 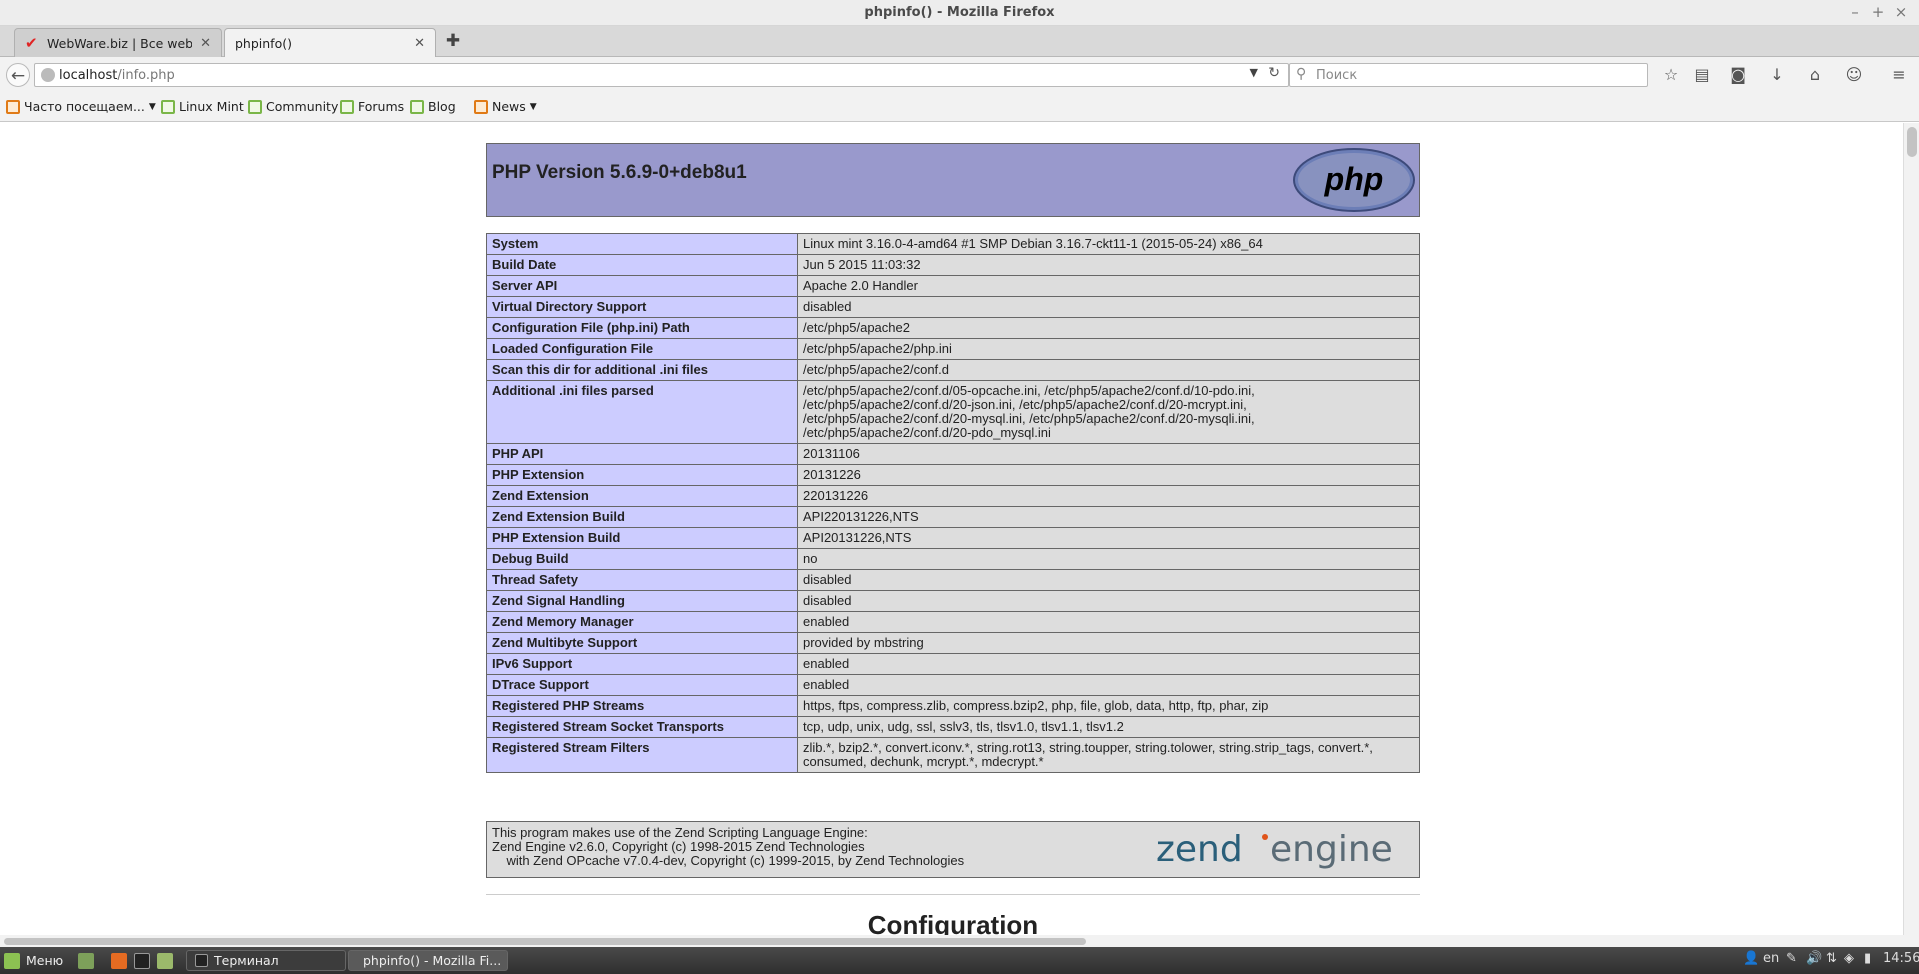 What do you see at coordinates (1108, 559) in the screenshot?
I see `row-value: no` at bounding box center [1108, 559].